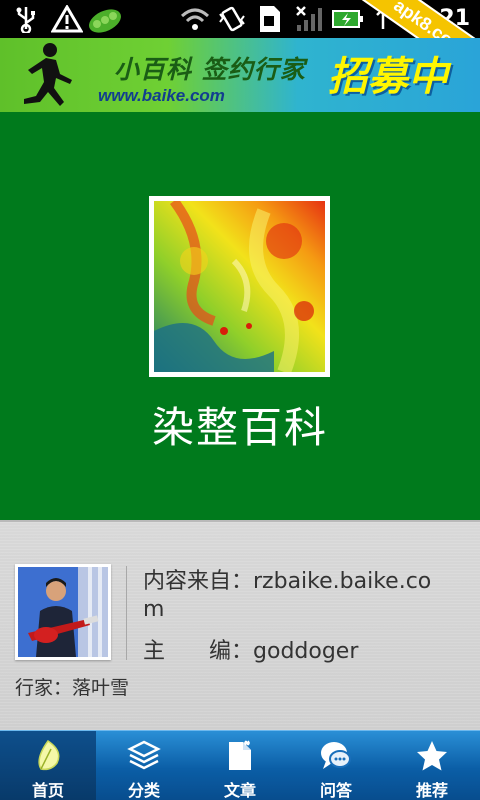 This screenshot has height=800, width=480. Describe the element at coordinates (388, 77) in the screenshot. I see `banner-slogan: 招募中` at that location.